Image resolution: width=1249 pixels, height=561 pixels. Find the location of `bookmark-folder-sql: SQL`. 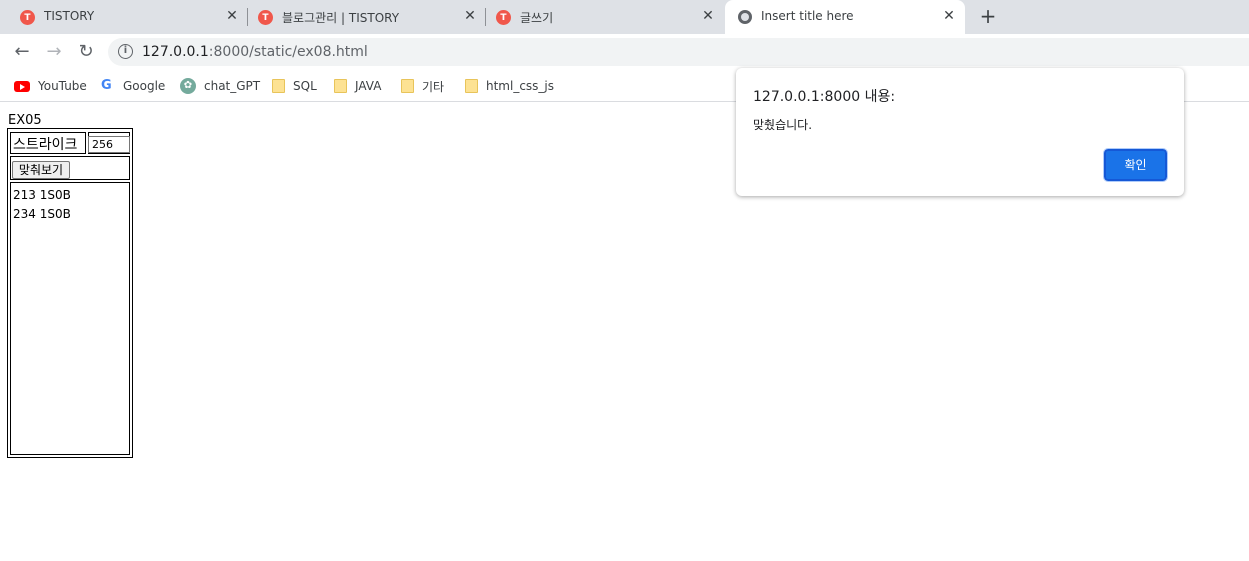

bookmark-folder-sql: SQL is located at coordinates (294, 86).